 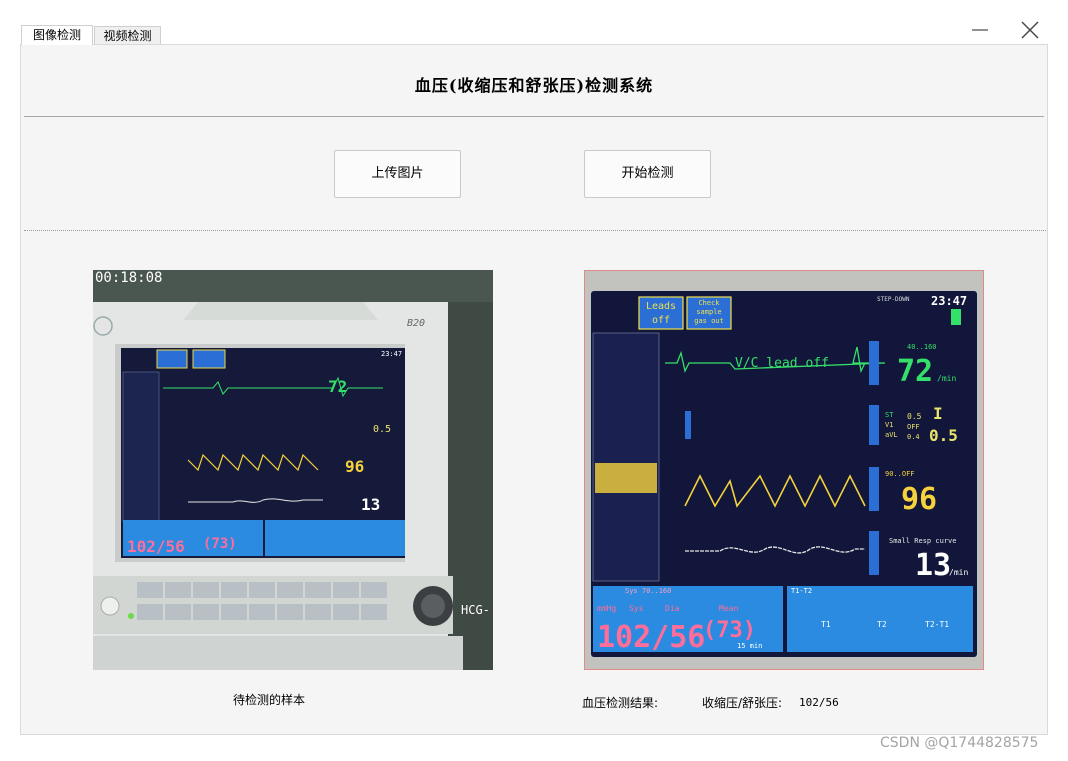 What do you see at coordinates (672, 608) in the screenshot?
I see `svg-text: Dia` at bounding box center [672, 608].